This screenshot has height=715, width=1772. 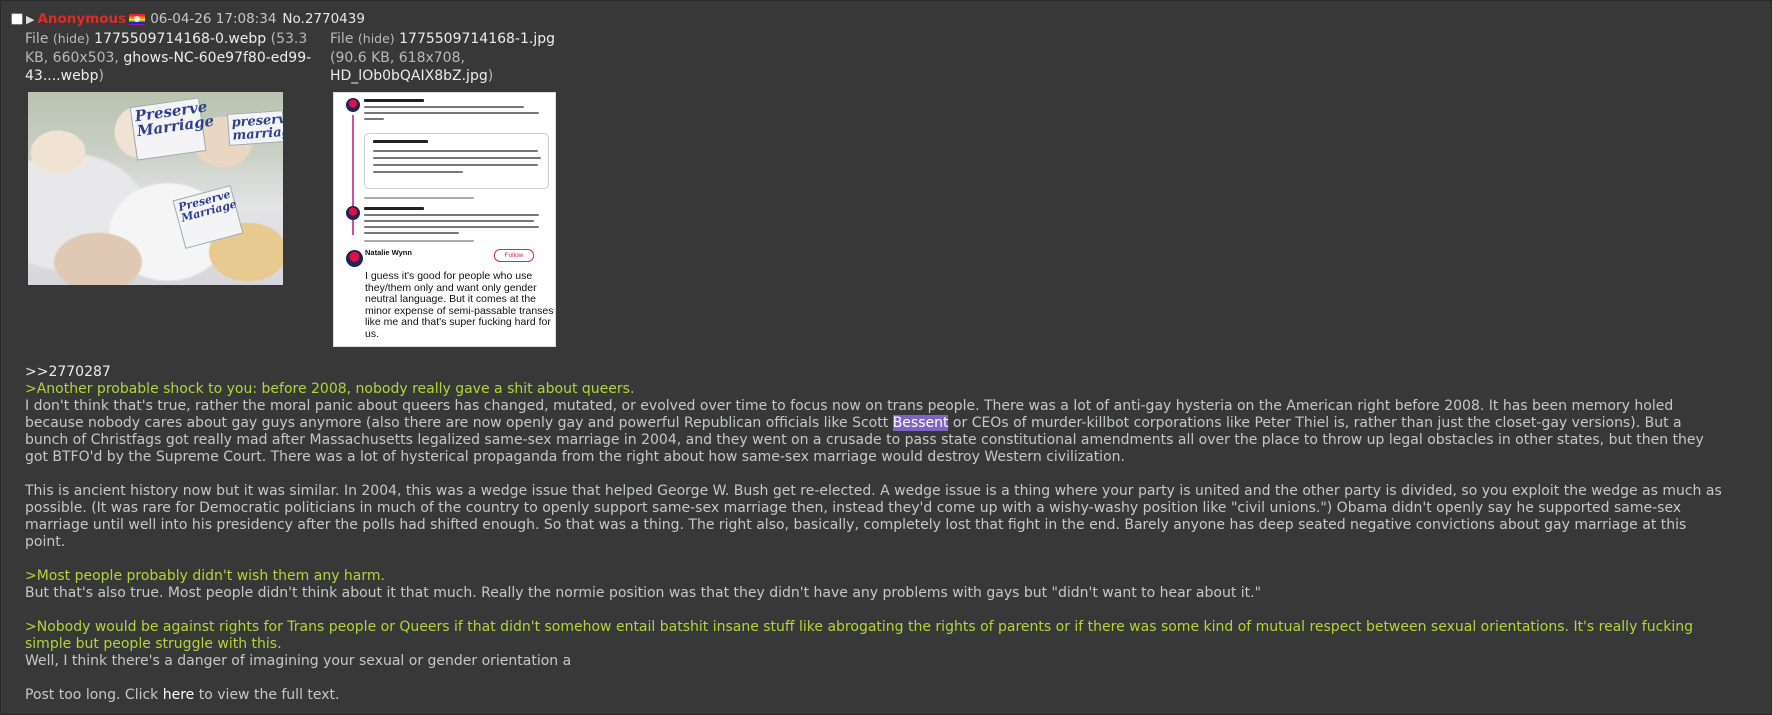 I want to click on highlighted-text: Bessent, so click(x=920, y=423).